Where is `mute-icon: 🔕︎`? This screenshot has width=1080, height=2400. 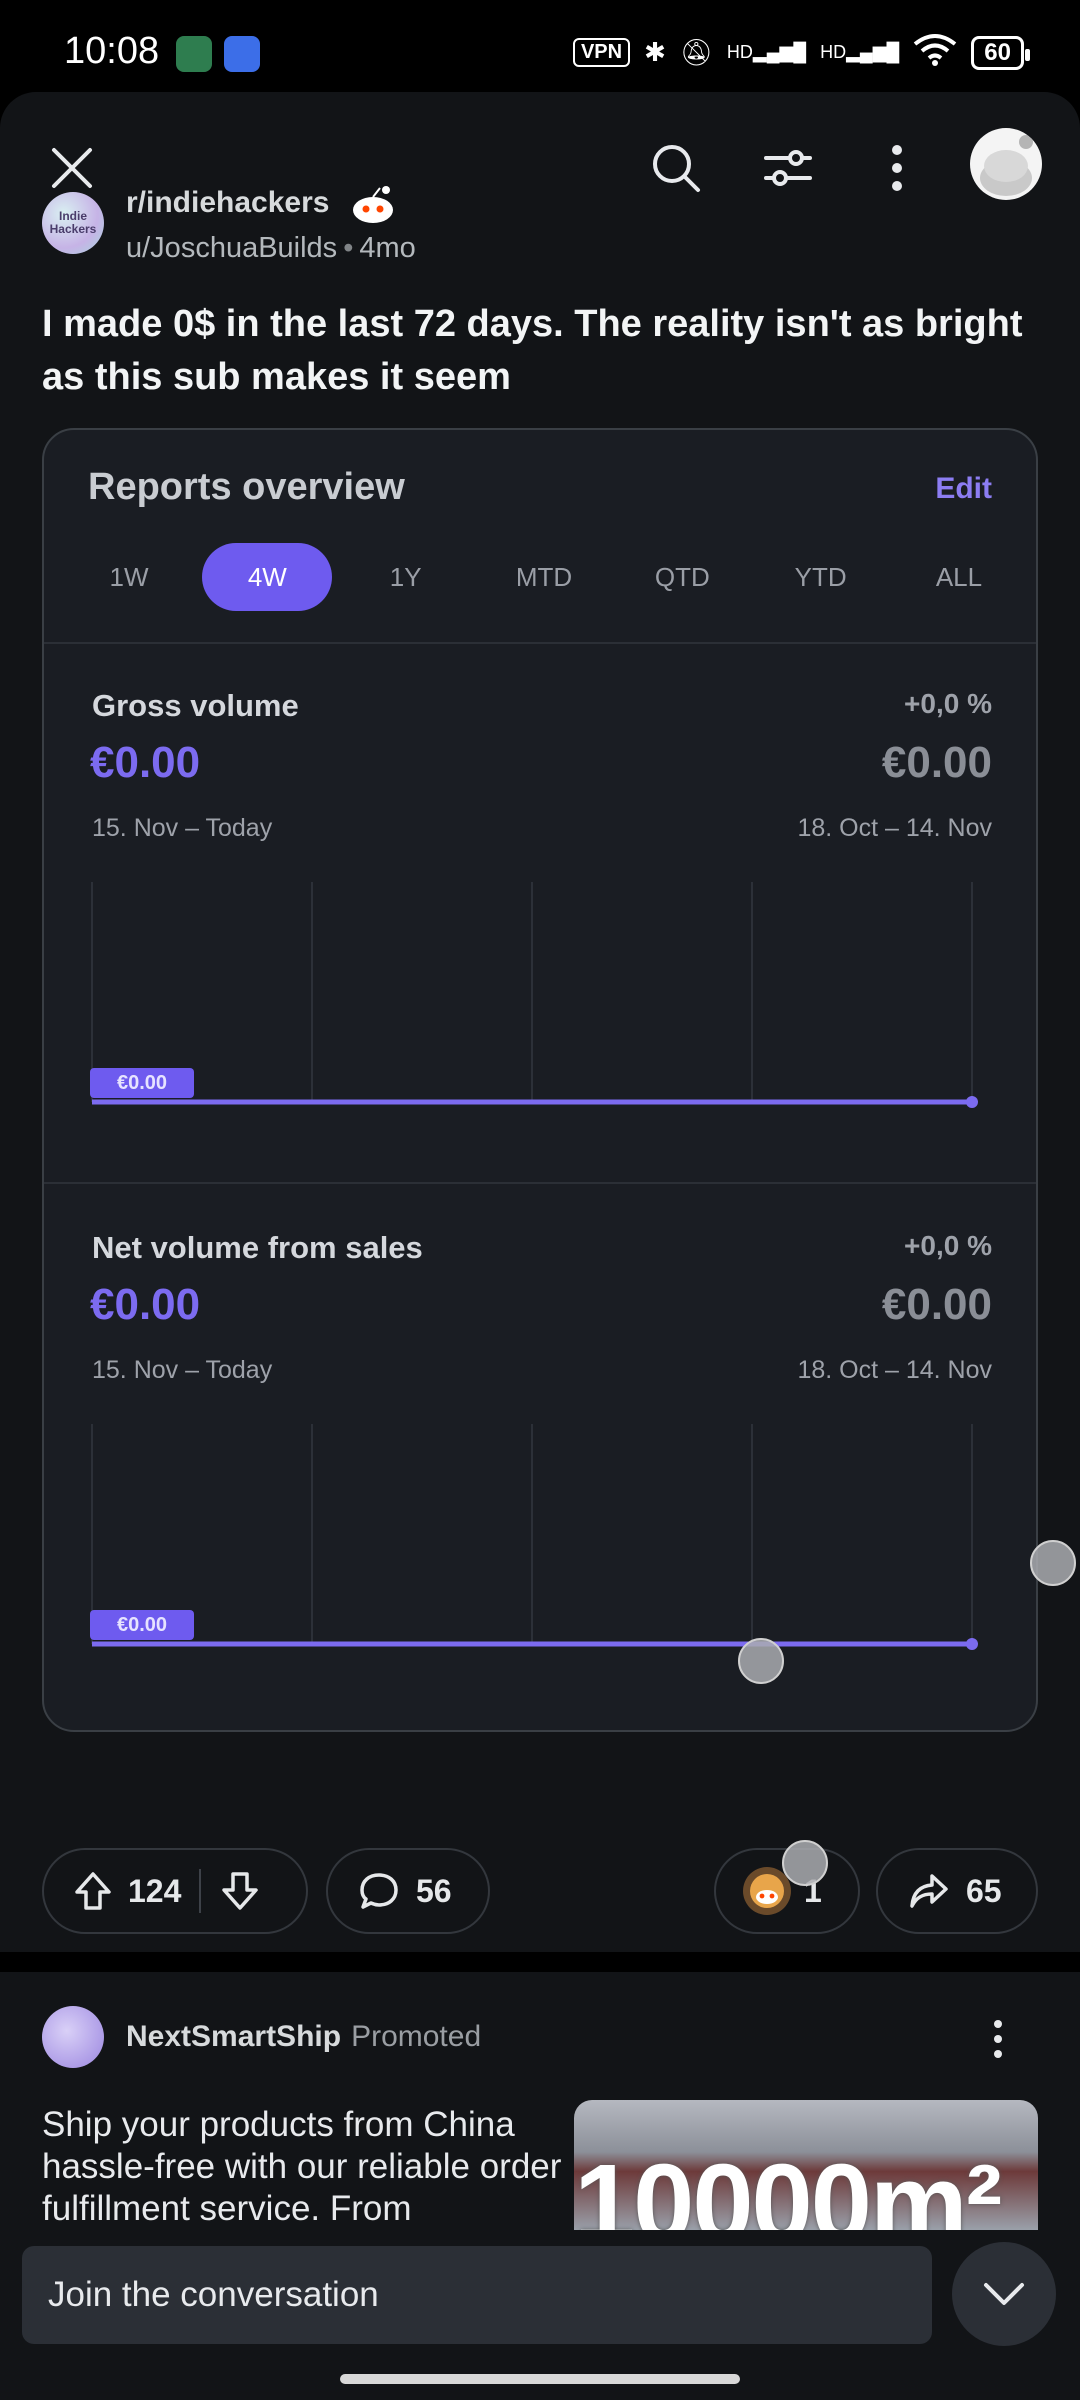 mute-icon: 🔕︎ is located at coordinates (696, 52).